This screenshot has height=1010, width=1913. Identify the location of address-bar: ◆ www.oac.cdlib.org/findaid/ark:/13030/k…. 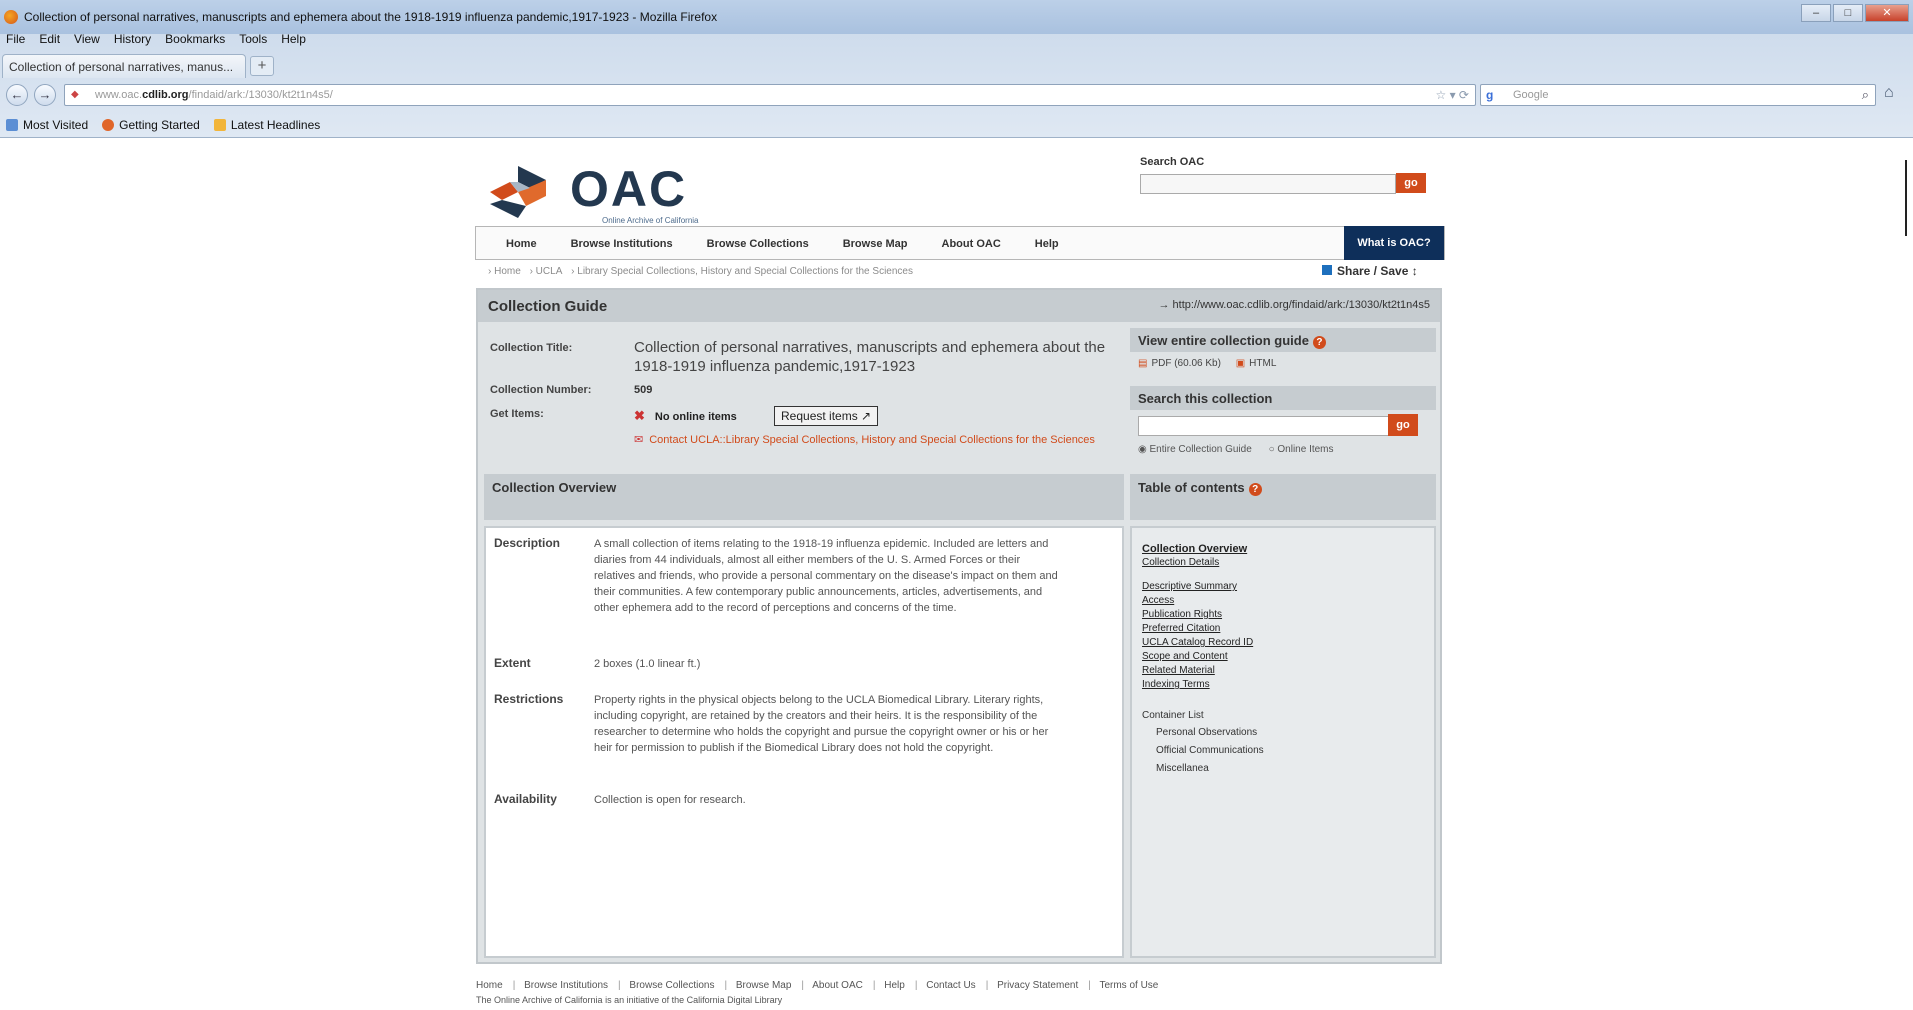
(770, 95).